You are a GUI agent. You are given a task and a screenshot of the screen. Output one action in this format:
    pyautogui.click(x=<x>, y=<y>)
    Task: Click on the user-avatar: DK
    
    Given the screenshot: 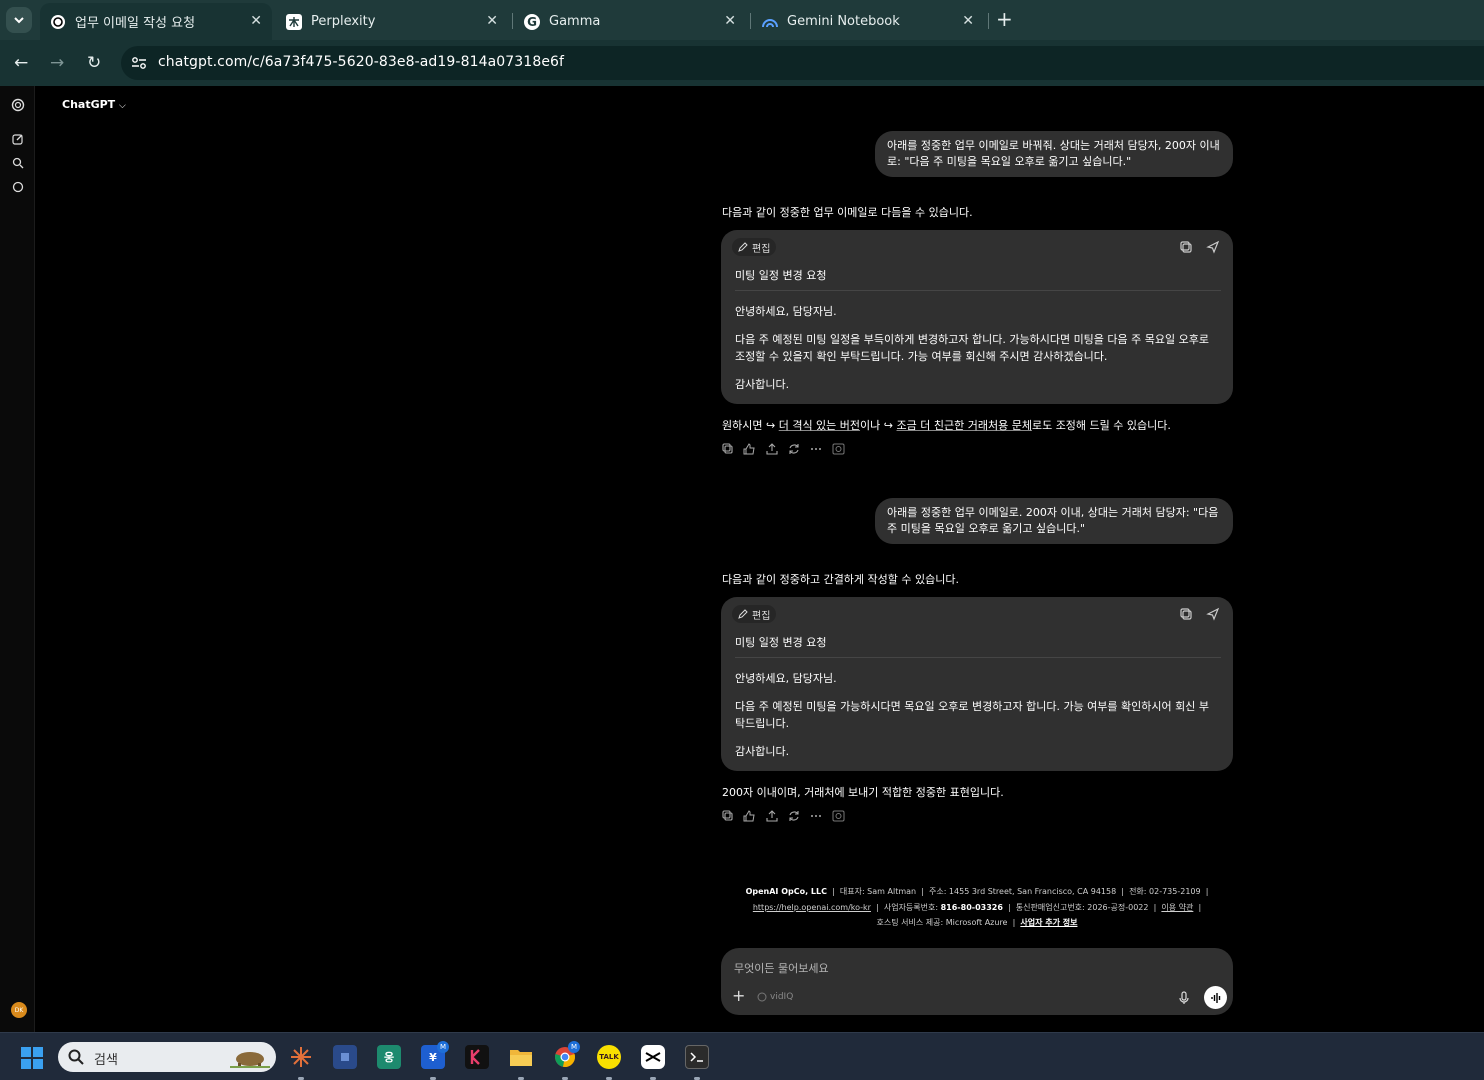 What is the action you would take?
    pyautogui.click(x=19, y=1010)
    